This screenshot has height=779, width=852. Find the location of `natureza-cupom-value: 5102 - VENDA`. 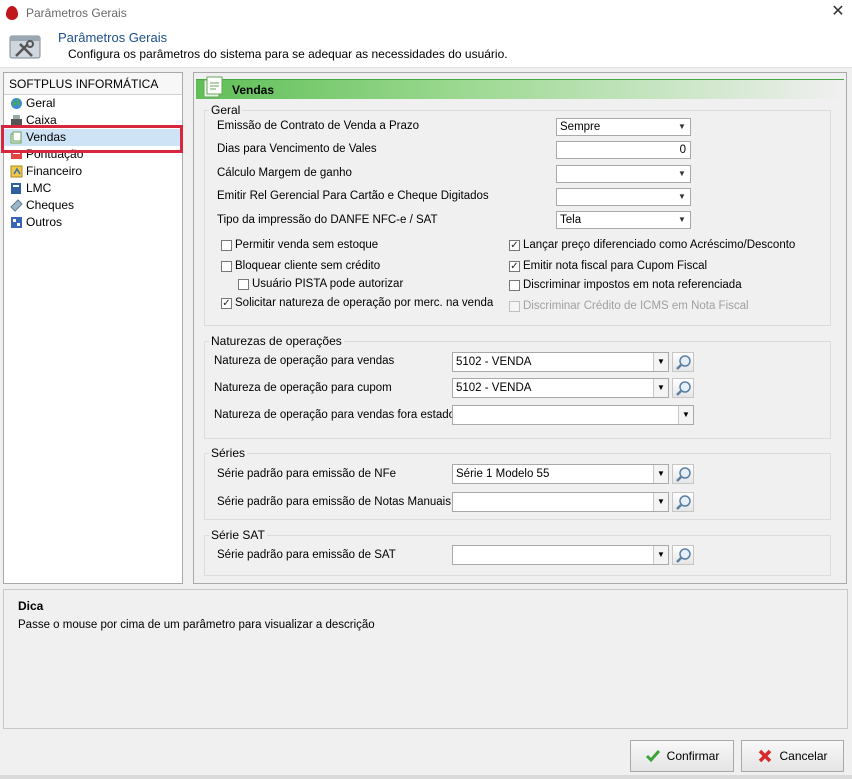

natureza-cupom-value: 5102 - VENDA is located at coordinates (494, 388).